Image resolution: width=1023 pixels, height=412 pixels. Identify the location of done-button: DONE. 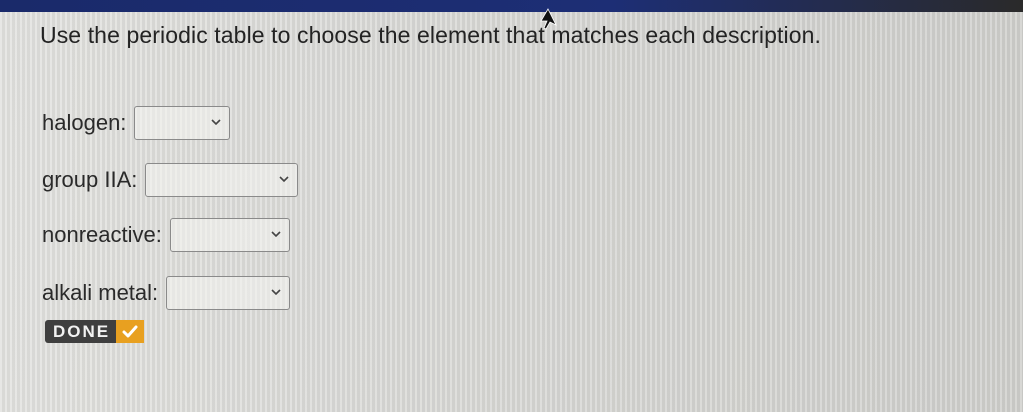
(101, 331).